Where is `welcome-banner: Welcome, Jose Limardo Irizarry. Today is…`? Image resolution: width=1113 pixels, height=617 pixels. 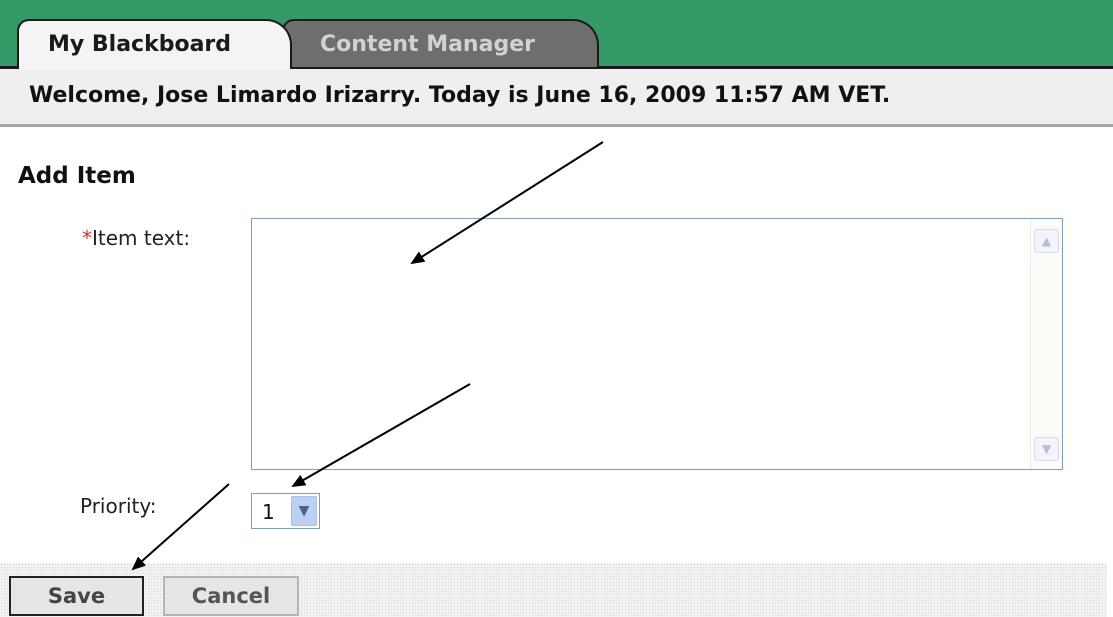 welcome-banner: Welcome, Jose Limardo Irizarry. Today is… is located at coordinates (556, 98).